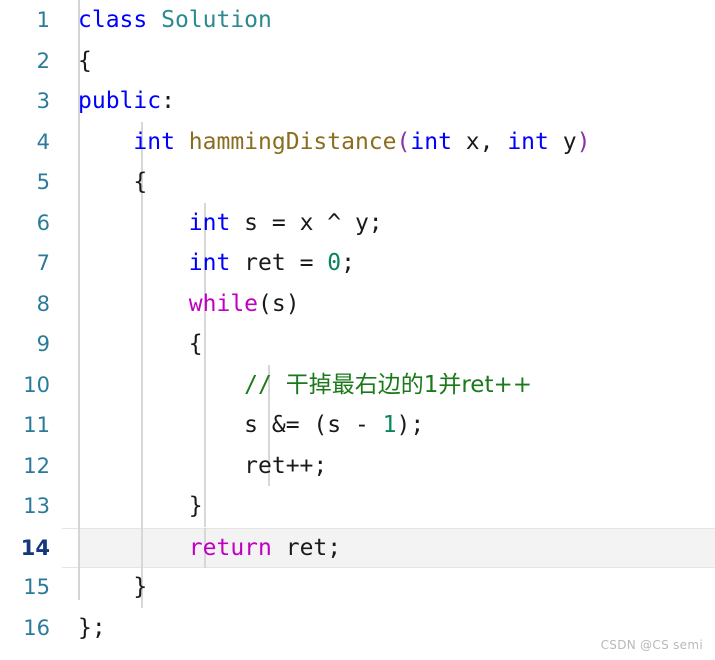  I want to click on token-keyword-int-ret: int, so click(209, 263).